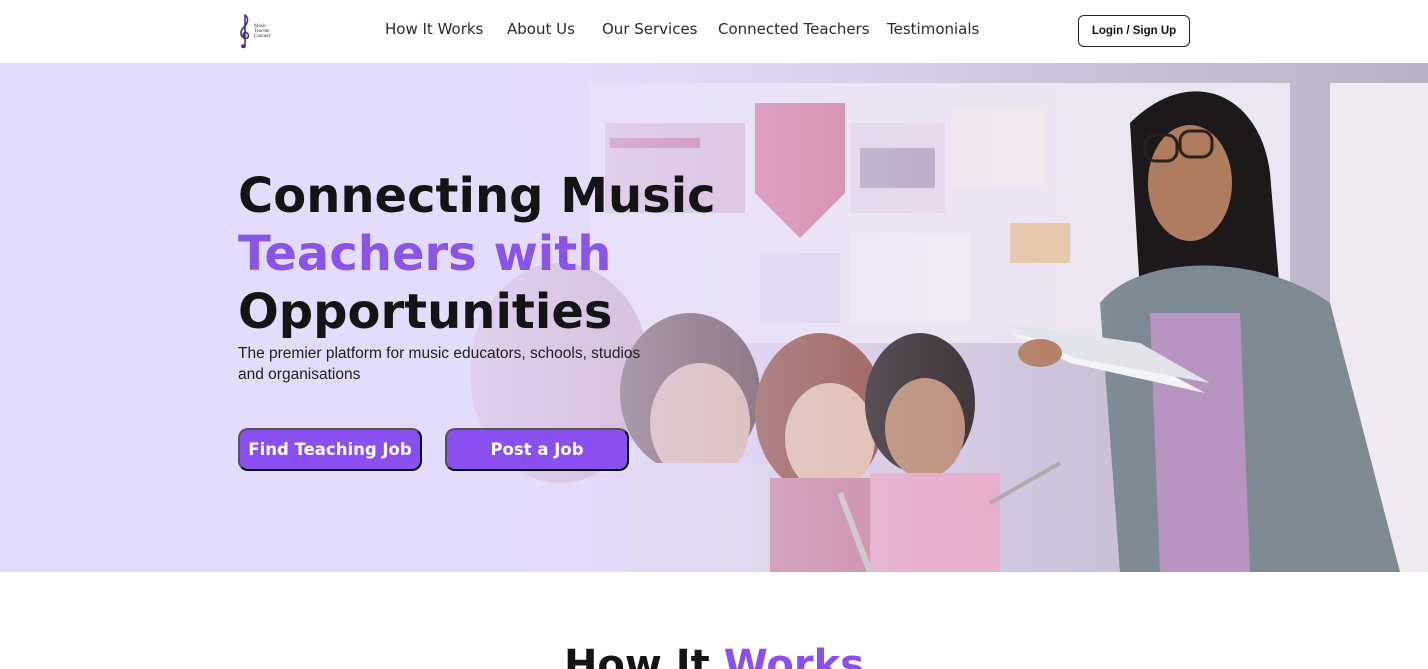  I want to click on section-title-part-2: Works, so click(794, 655).